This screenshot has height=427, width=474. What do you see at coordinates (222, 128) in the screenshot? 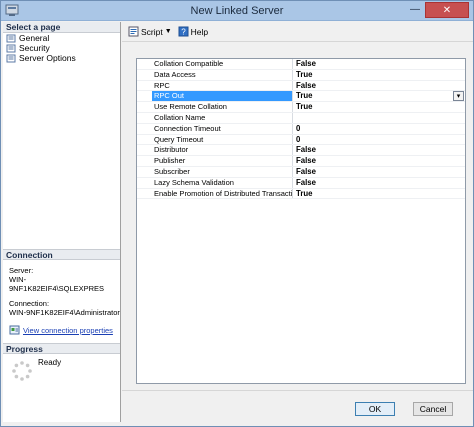
I see `property-name: Connection Timeout` at bounding box center [222, 128].